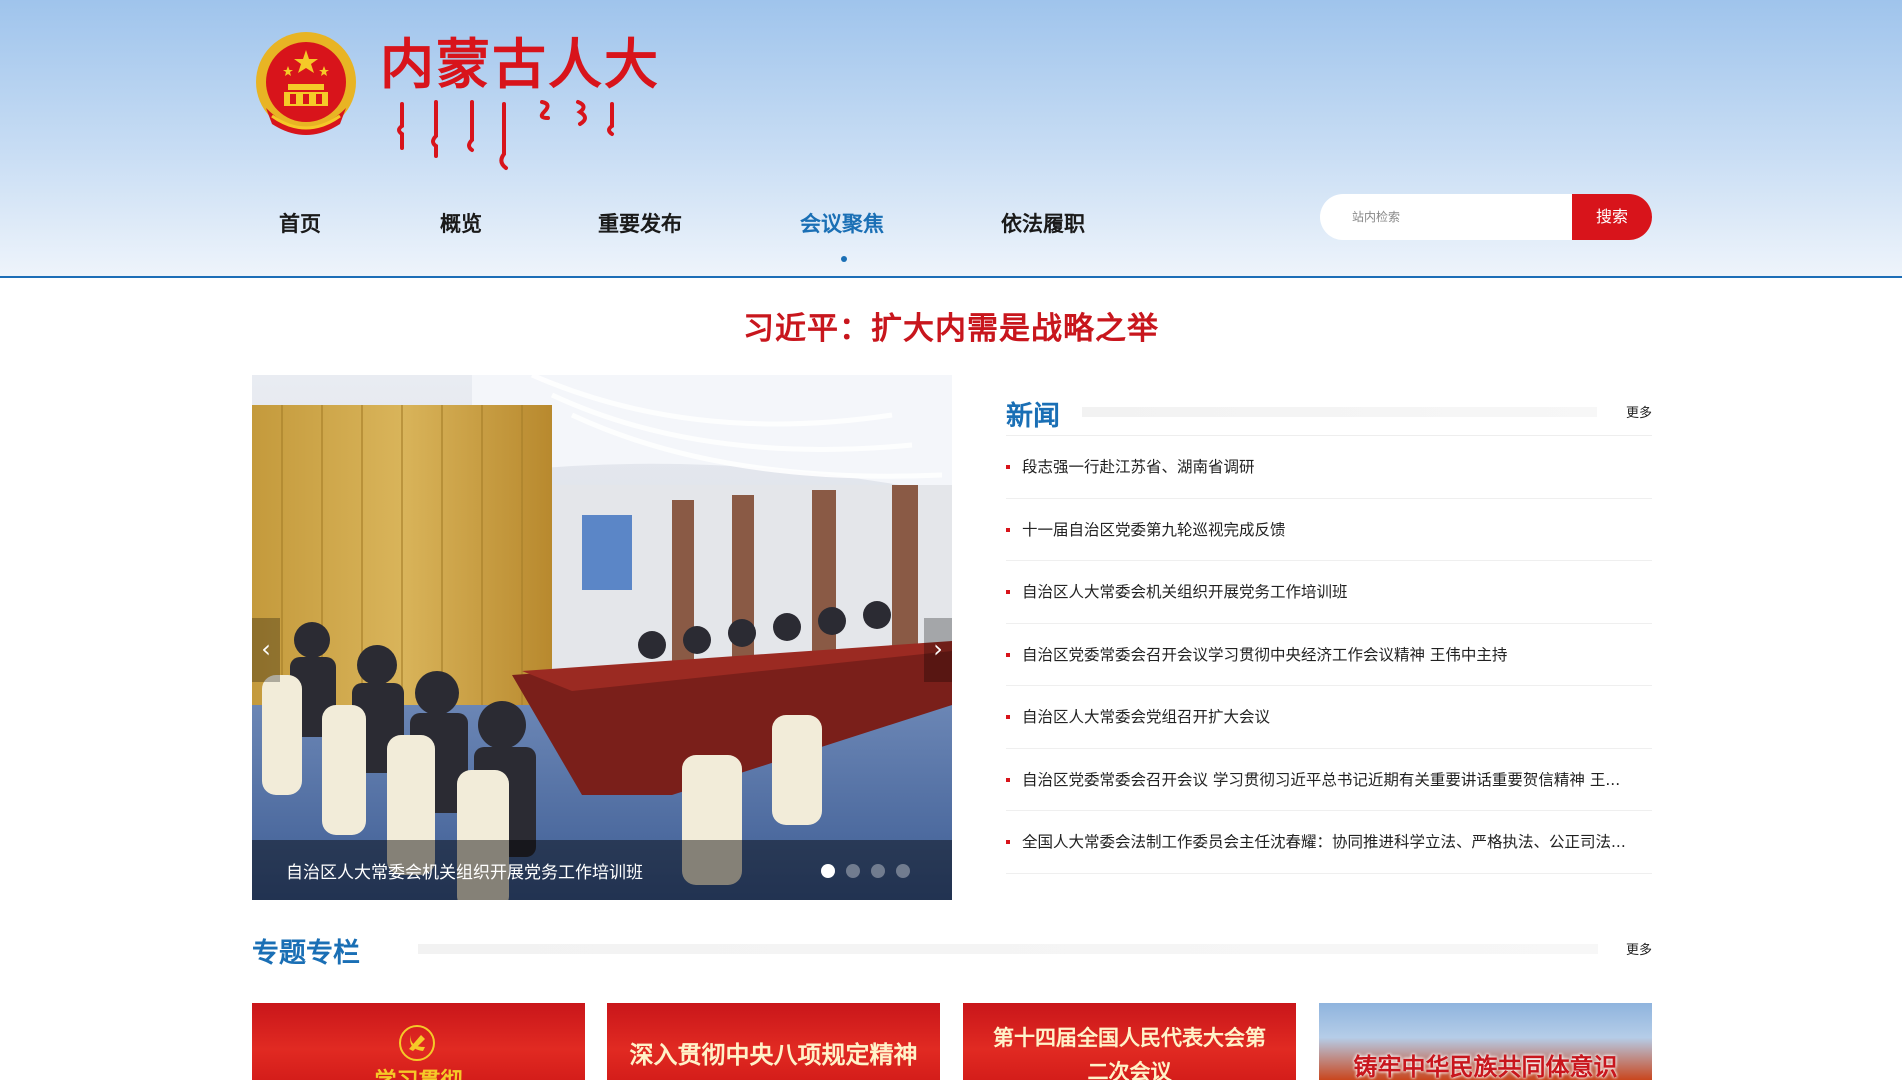 The height and width of the screenshot is (1080, 1902). What do you see at coordinates (520, 59) in the screenshot?
I see `site-logo-title: 内蒙古人大` at bounding box center [520, 59].